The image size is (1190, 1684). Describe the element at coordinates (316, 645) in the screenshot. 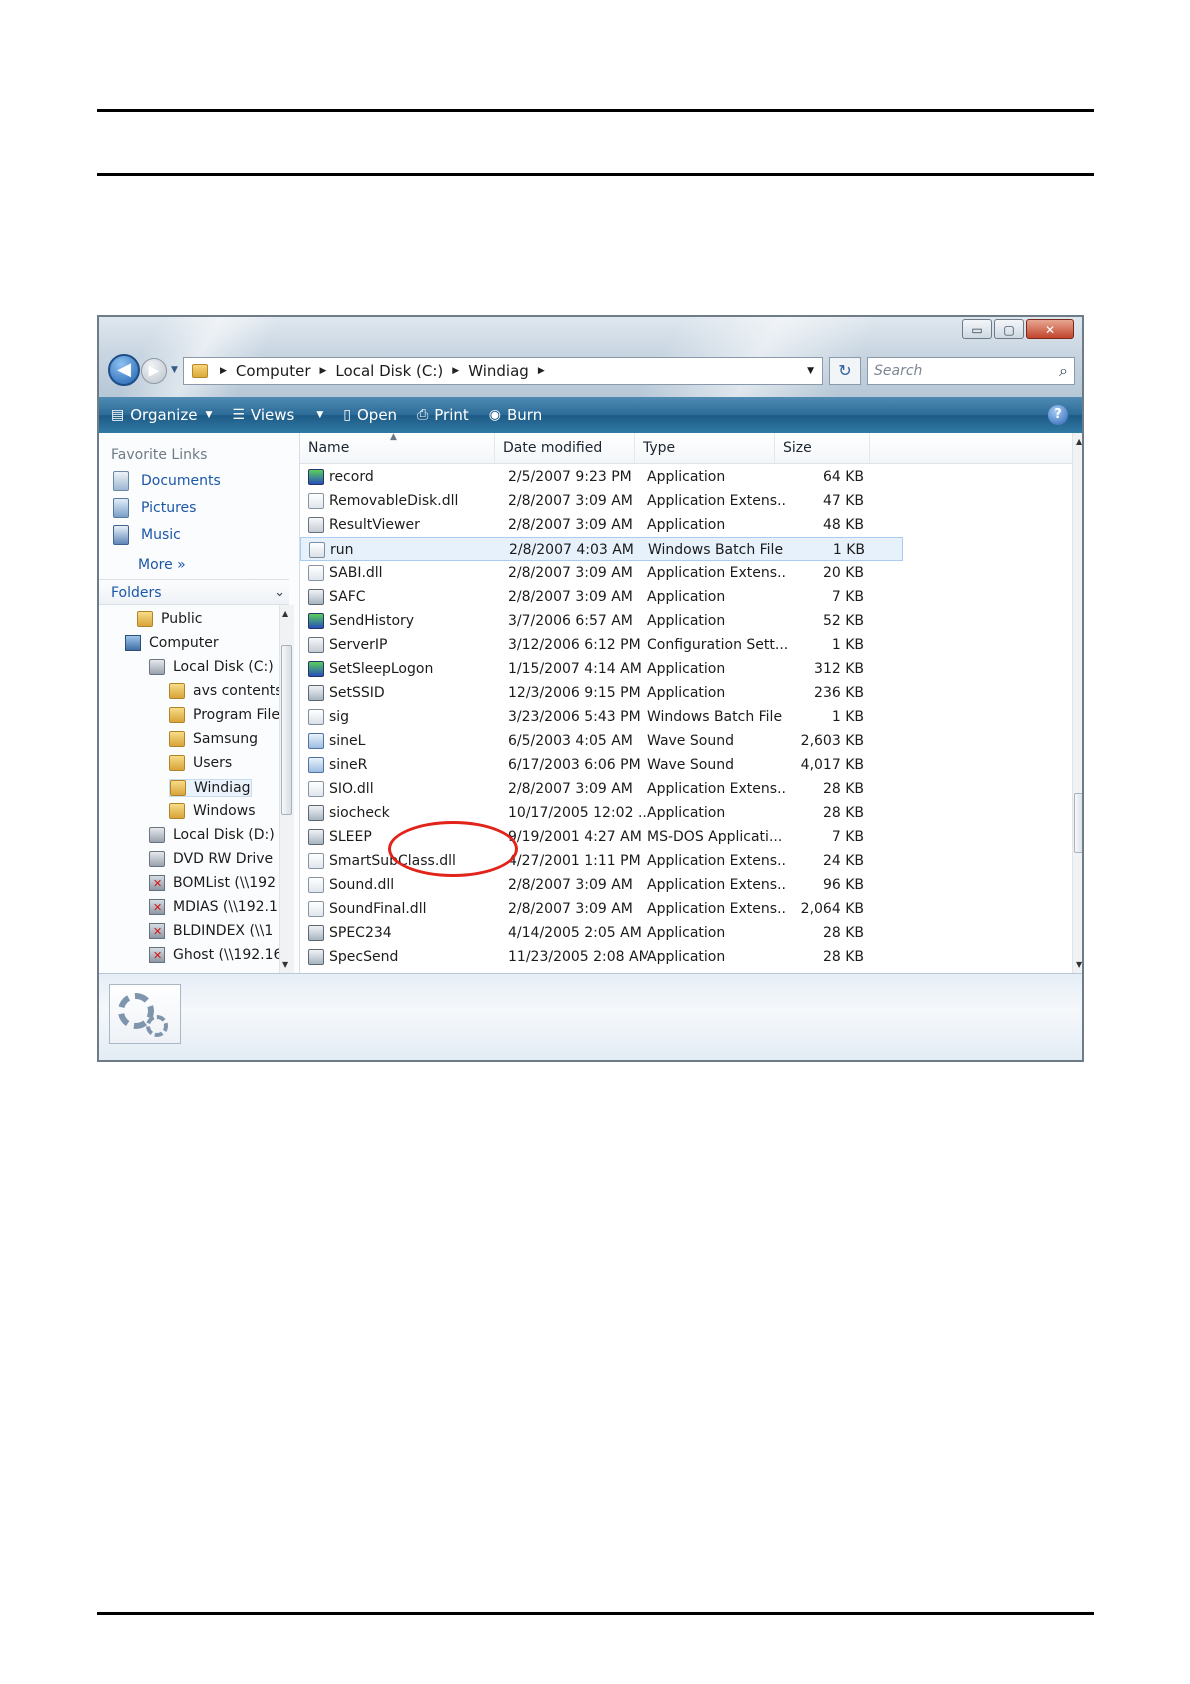

I see `configuration-icon` at that location.